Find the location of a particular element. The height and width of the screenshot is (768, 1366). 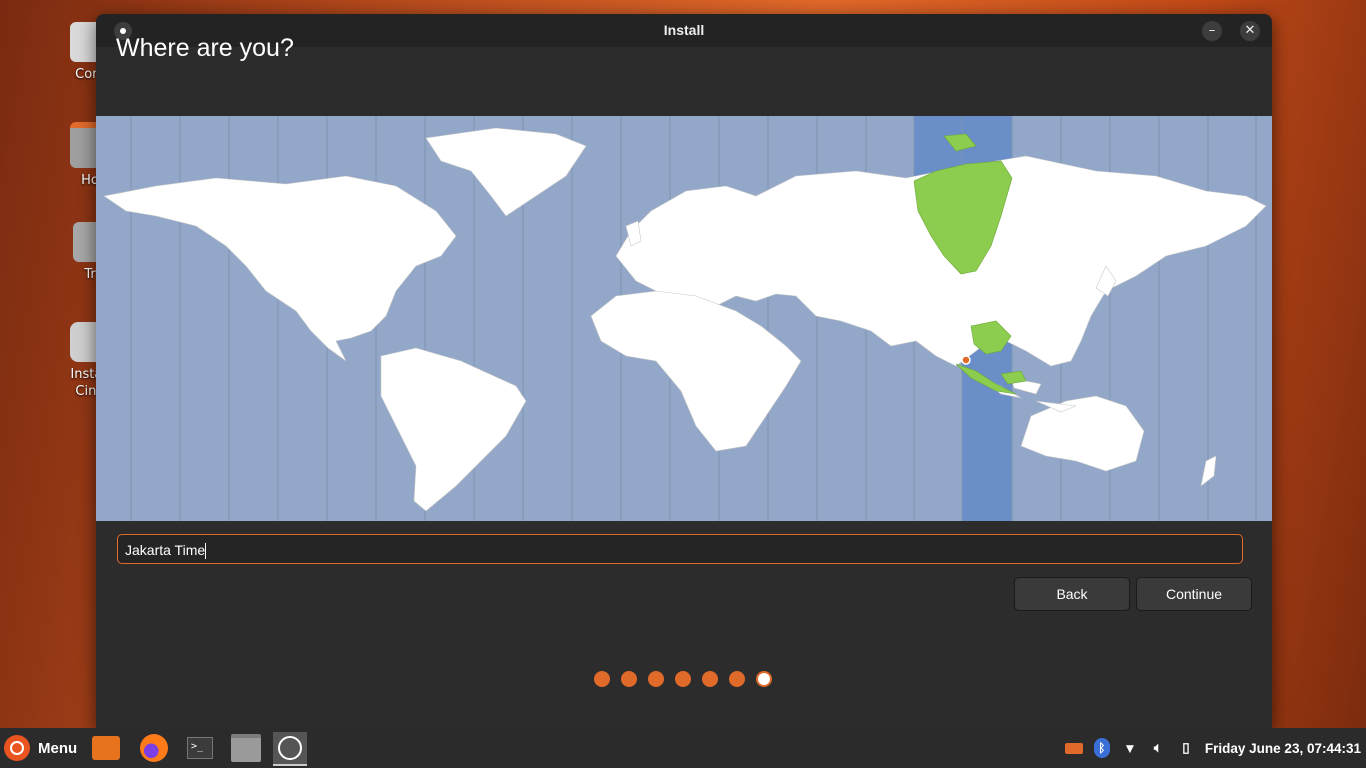

close-button: ✕ is located at coordinates (1250, 31).